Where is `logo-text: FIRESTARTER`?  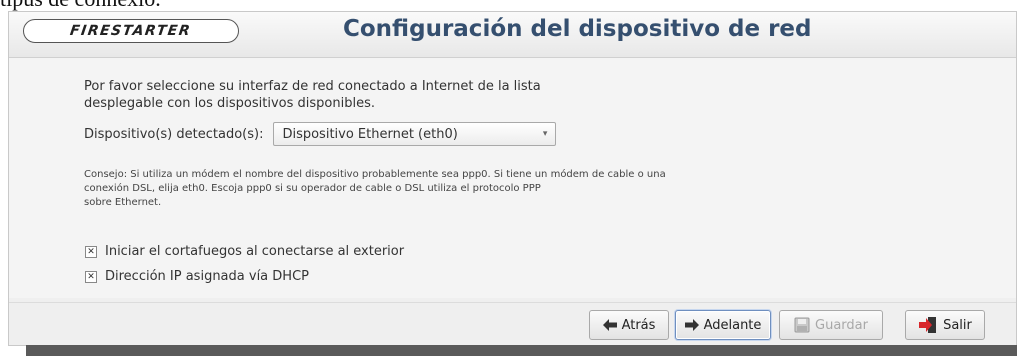 logo-text: FIRESTARTER is located at coordinates (131, 31).